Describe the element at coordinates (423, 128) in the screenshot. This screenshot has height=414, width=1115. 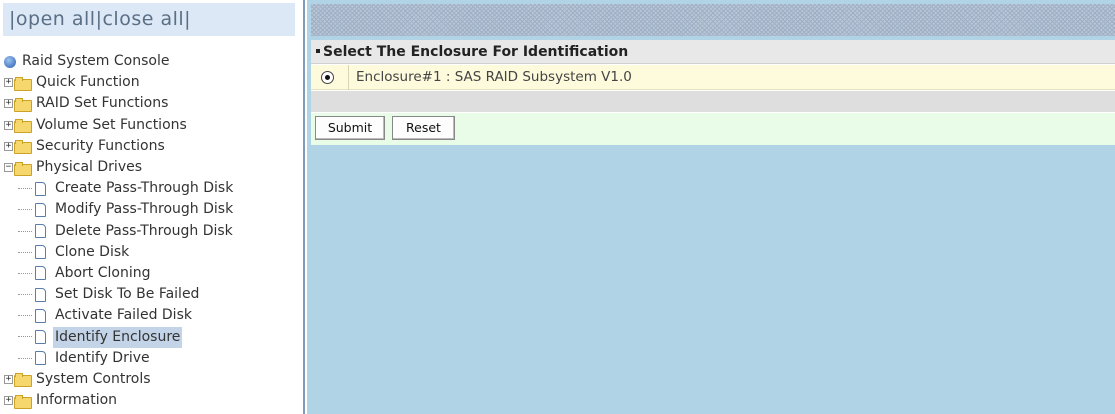
I see `reset-button: Reset` at that location.